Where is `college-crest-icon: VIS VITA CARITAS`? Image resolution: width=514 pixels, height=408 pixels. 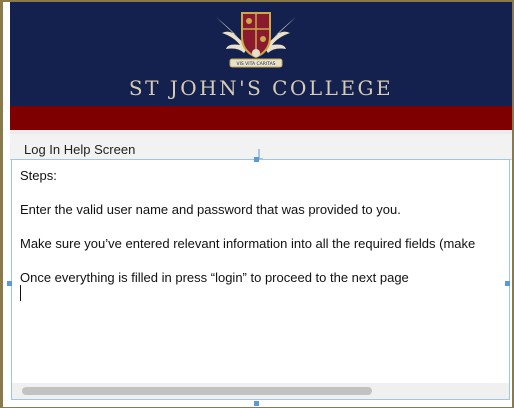 college-crest-icon: VIS VITA CARITAS is located at coordinates (256, 40).